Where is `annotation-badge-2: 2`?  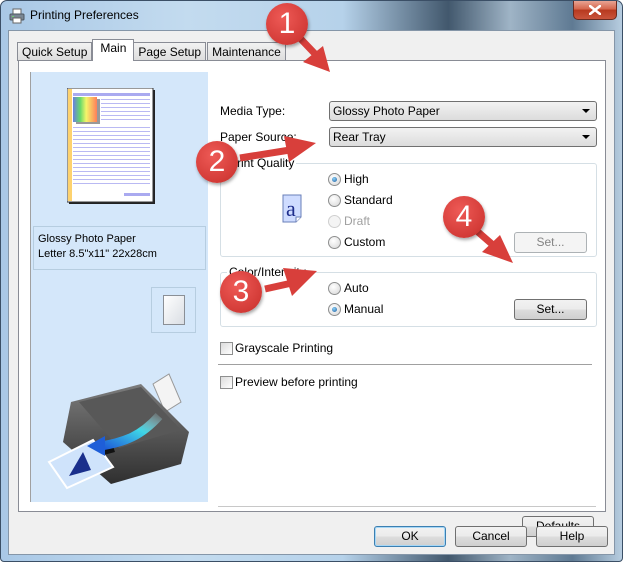
annotation-badge-2: 2 is located at coordinates (217, 162).